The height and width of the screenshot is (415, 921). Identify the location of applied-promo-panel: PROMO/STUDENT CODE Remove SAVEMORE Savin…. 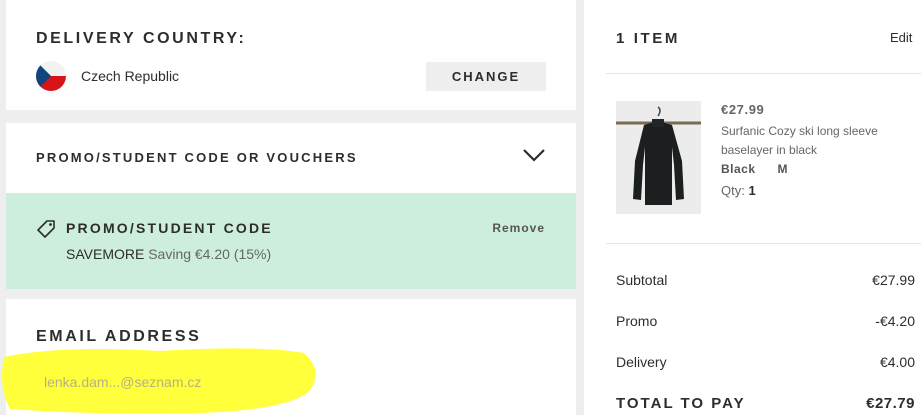
(291, 241).